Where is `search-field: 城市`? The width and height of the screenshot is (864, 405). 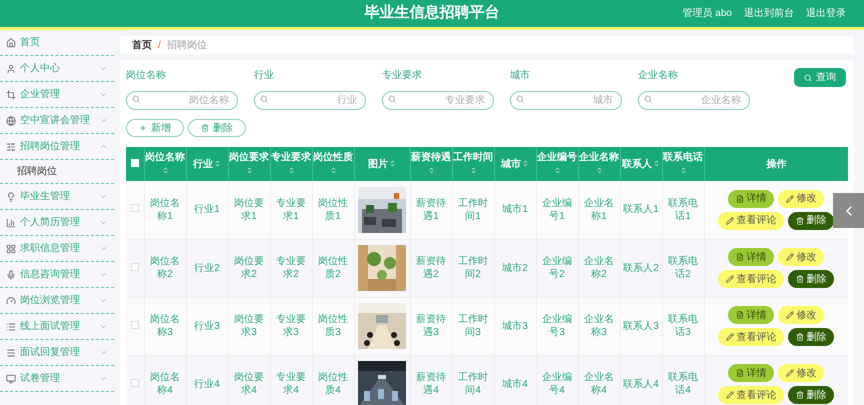 search-field: 城市 is located at coordinates (566, 100).